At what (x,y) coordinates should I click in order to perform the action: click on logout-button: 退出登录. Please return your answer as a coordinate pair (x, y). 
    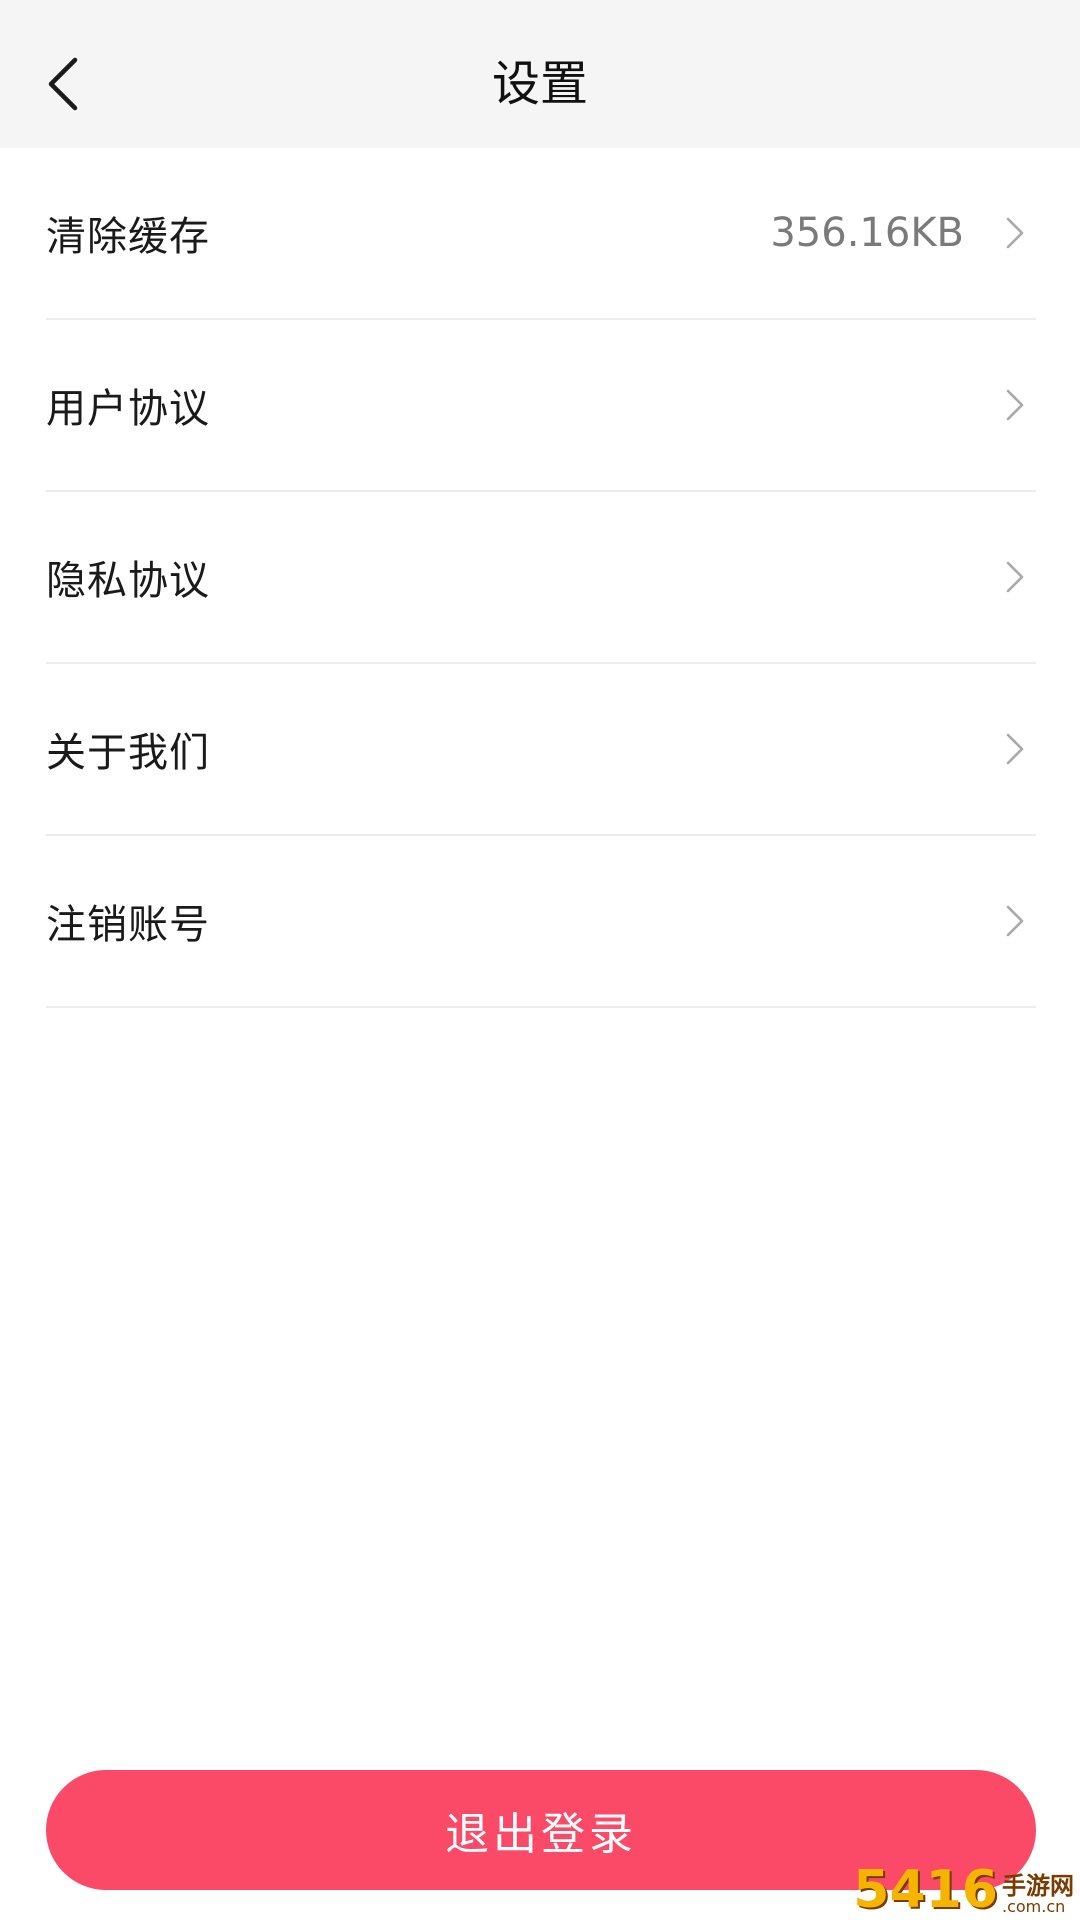
    Looking at the image, I should click on (541, 1830).